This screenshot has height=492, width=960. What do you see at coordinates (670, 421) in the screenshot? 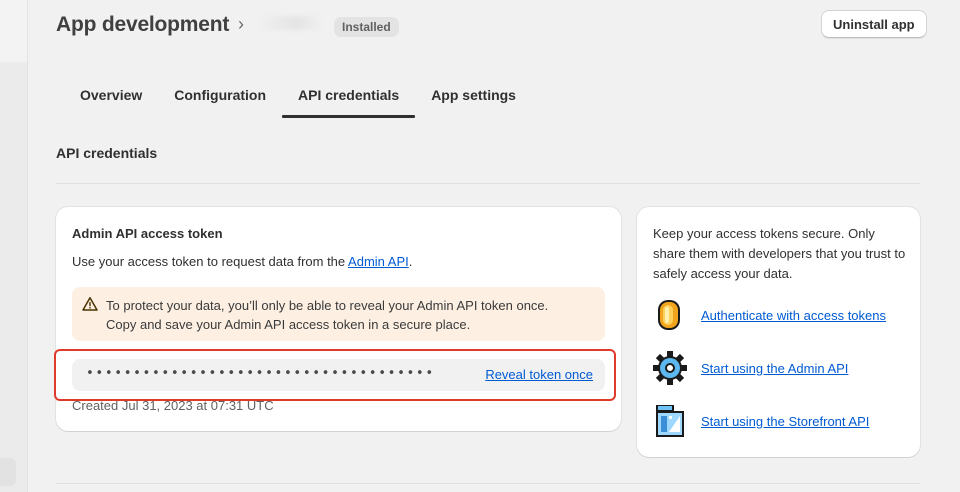
I see `storefront-icon` at bounding box center [670, 421].